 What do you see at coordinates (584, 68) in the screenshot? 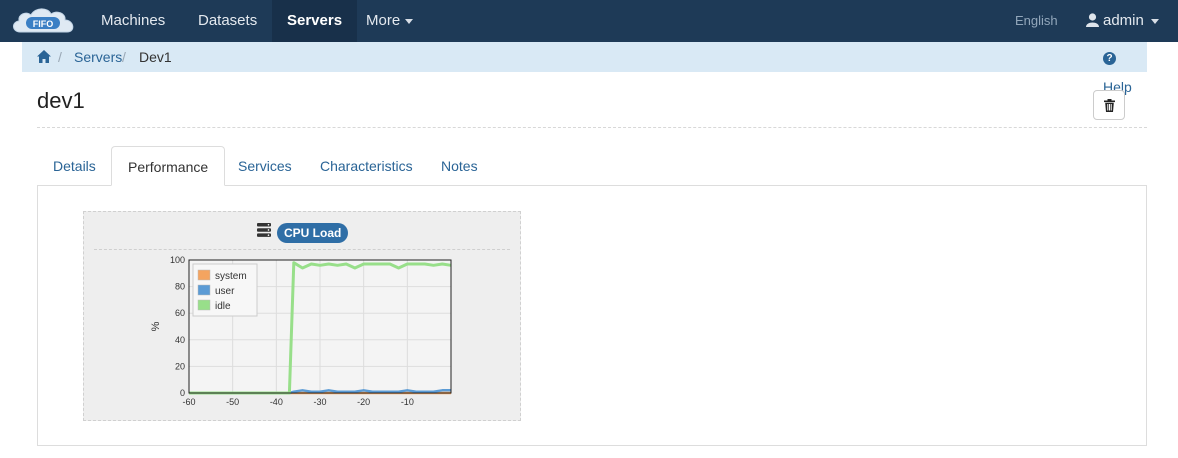
I see `breadcrumb: / Servers / Dev1 ?Help` at bounding box center [584, 68].